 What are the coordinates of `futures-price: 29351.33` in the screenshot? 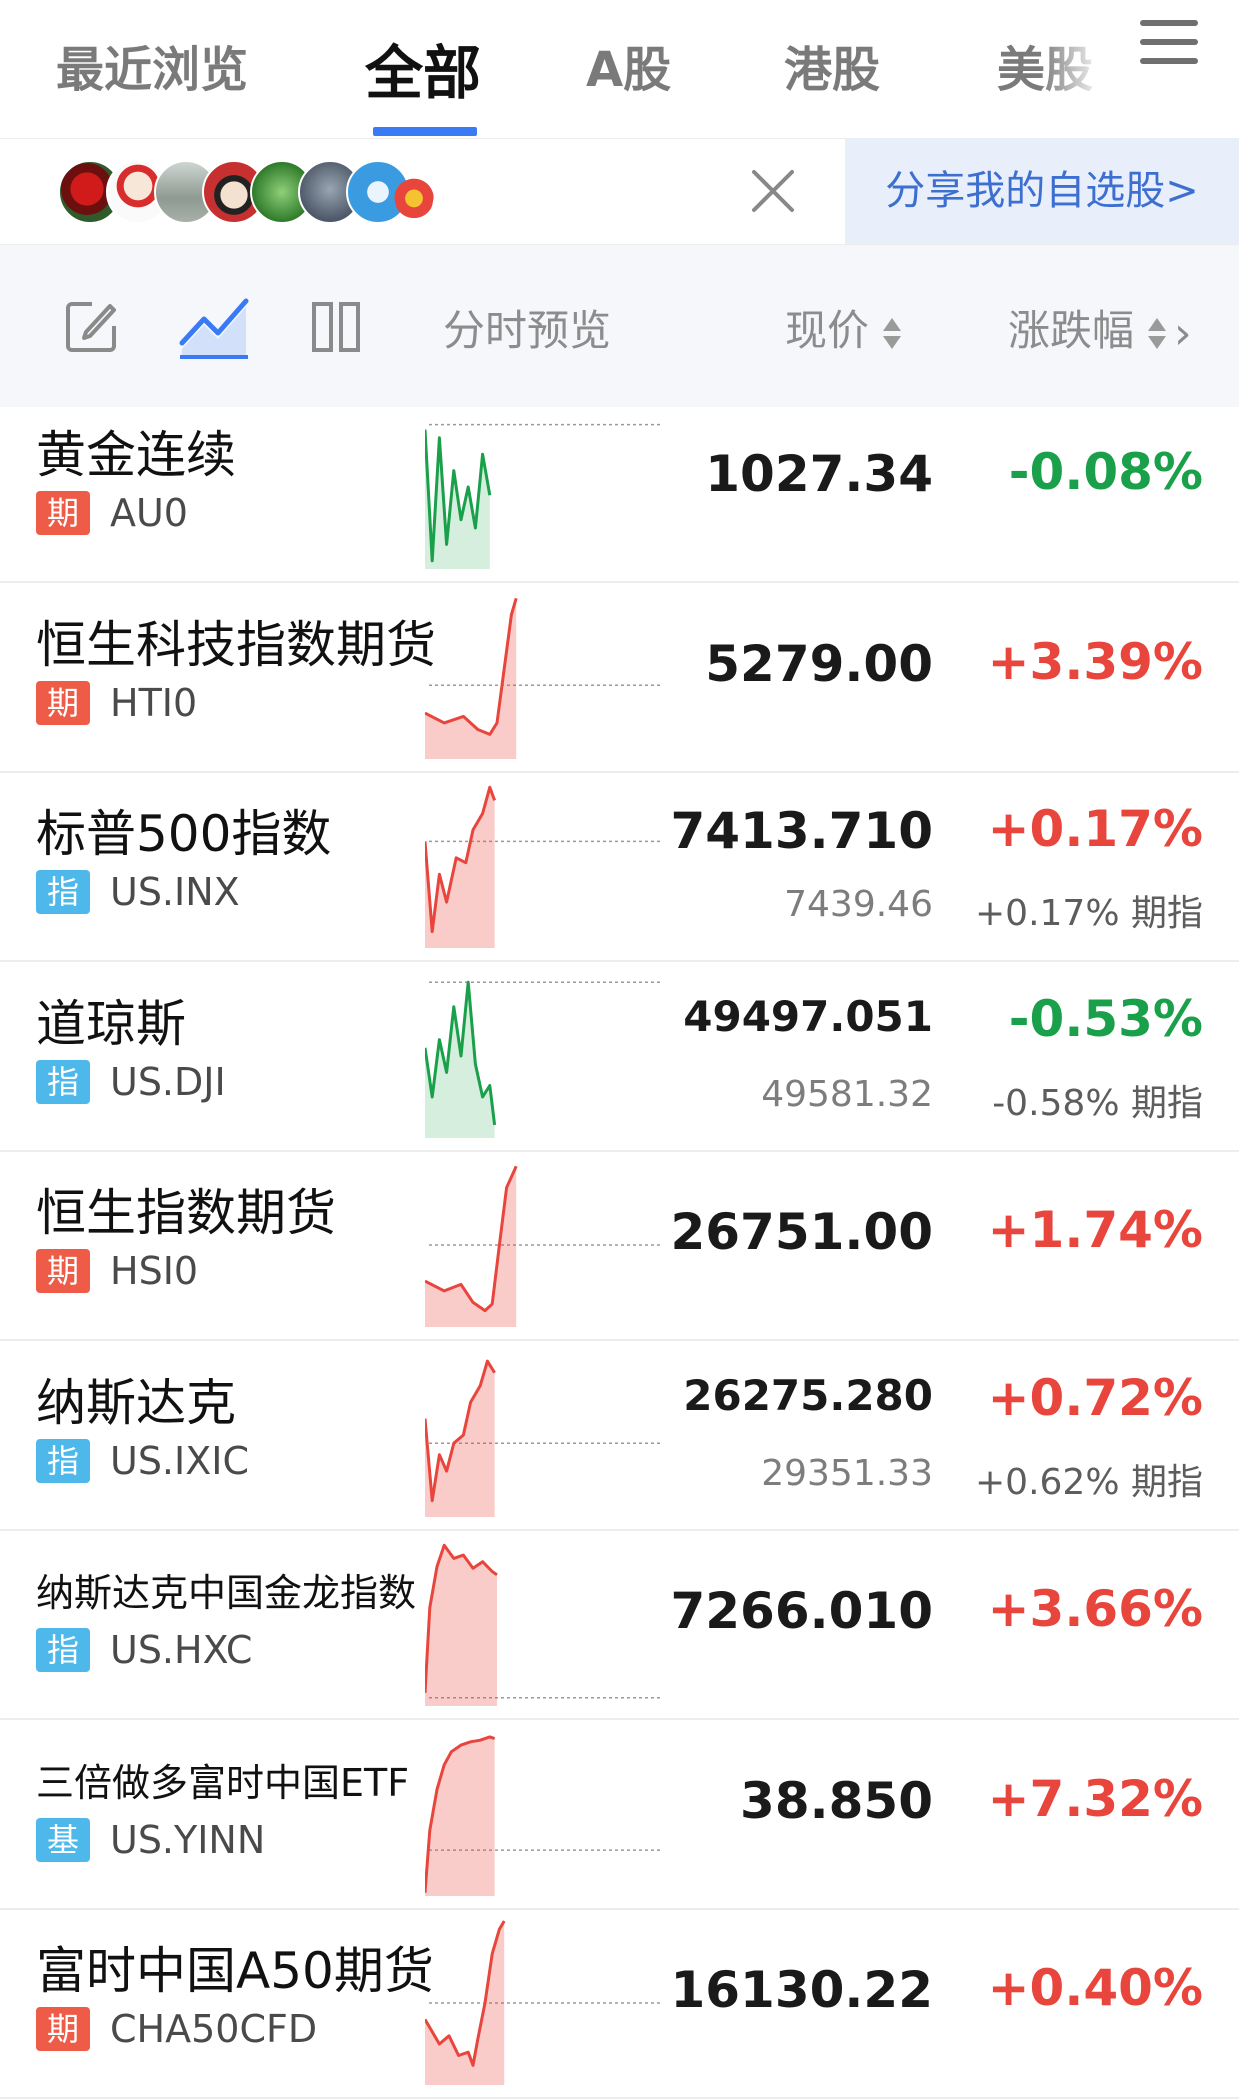 It's located at (847, 1473).